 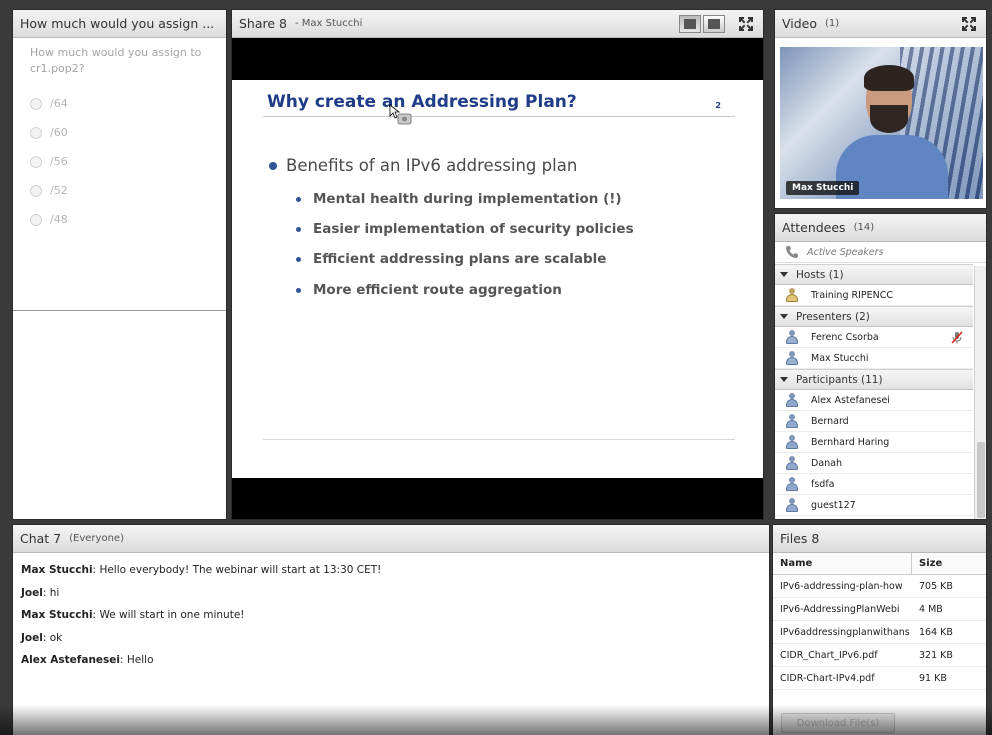 What do you see at coordinates (422, 102) in the screenshot?
I see `slide-title: Why create an Addressing Plan?` at bounding box center [422, 102].